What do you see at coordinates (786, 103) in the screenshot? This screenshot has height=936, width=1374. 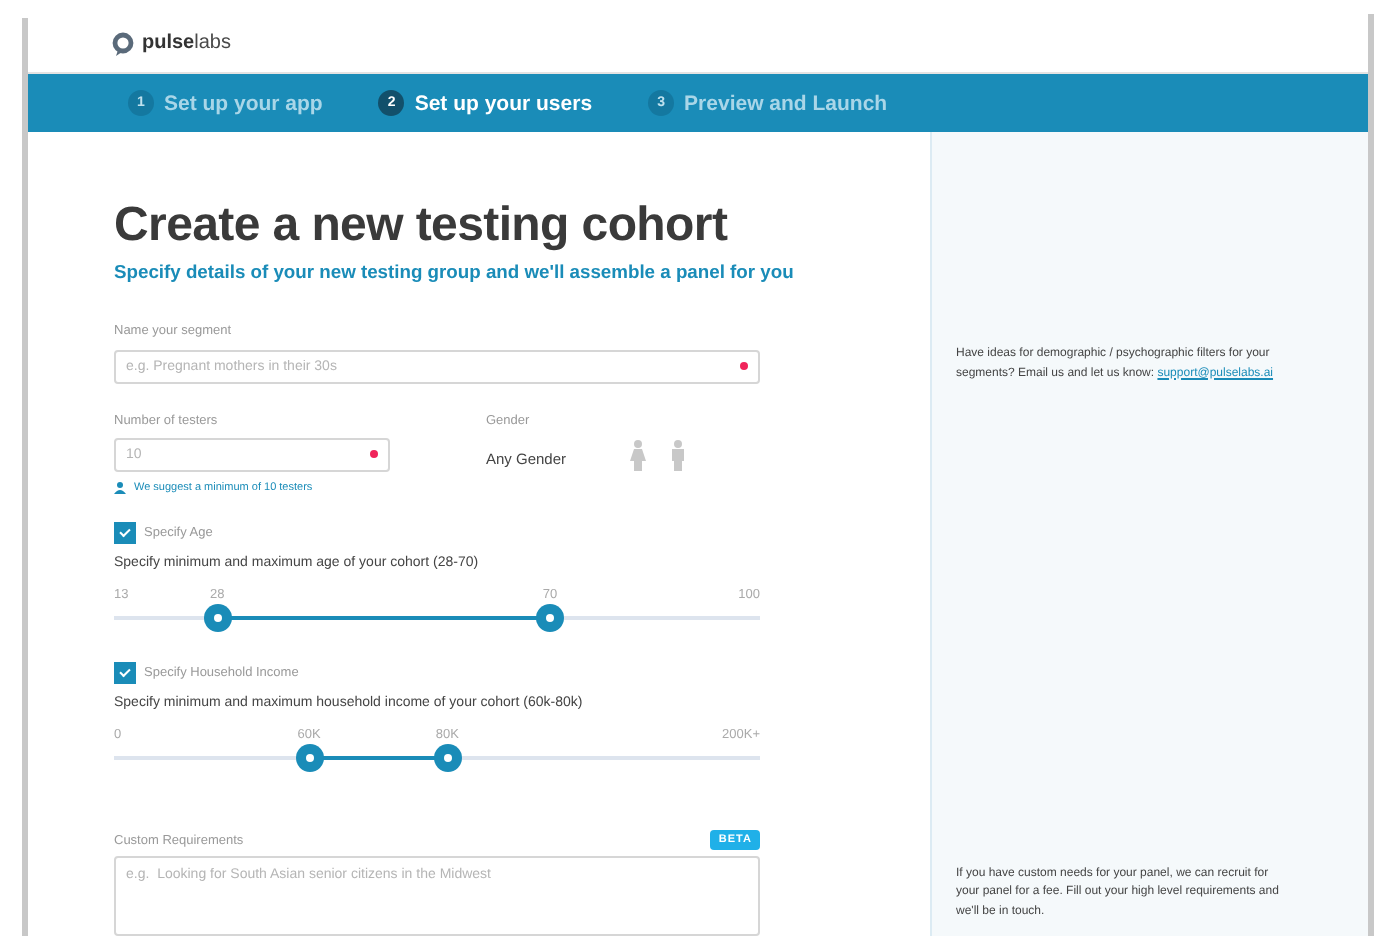 I see `step-tab: Preview and Launch` at bounding box center [786, 103].